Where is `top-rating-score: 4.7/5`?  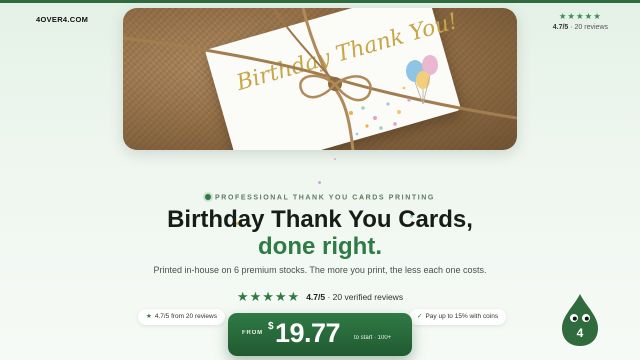 top-rating-score: 4.7/5 is located at coordinates (560, 27).